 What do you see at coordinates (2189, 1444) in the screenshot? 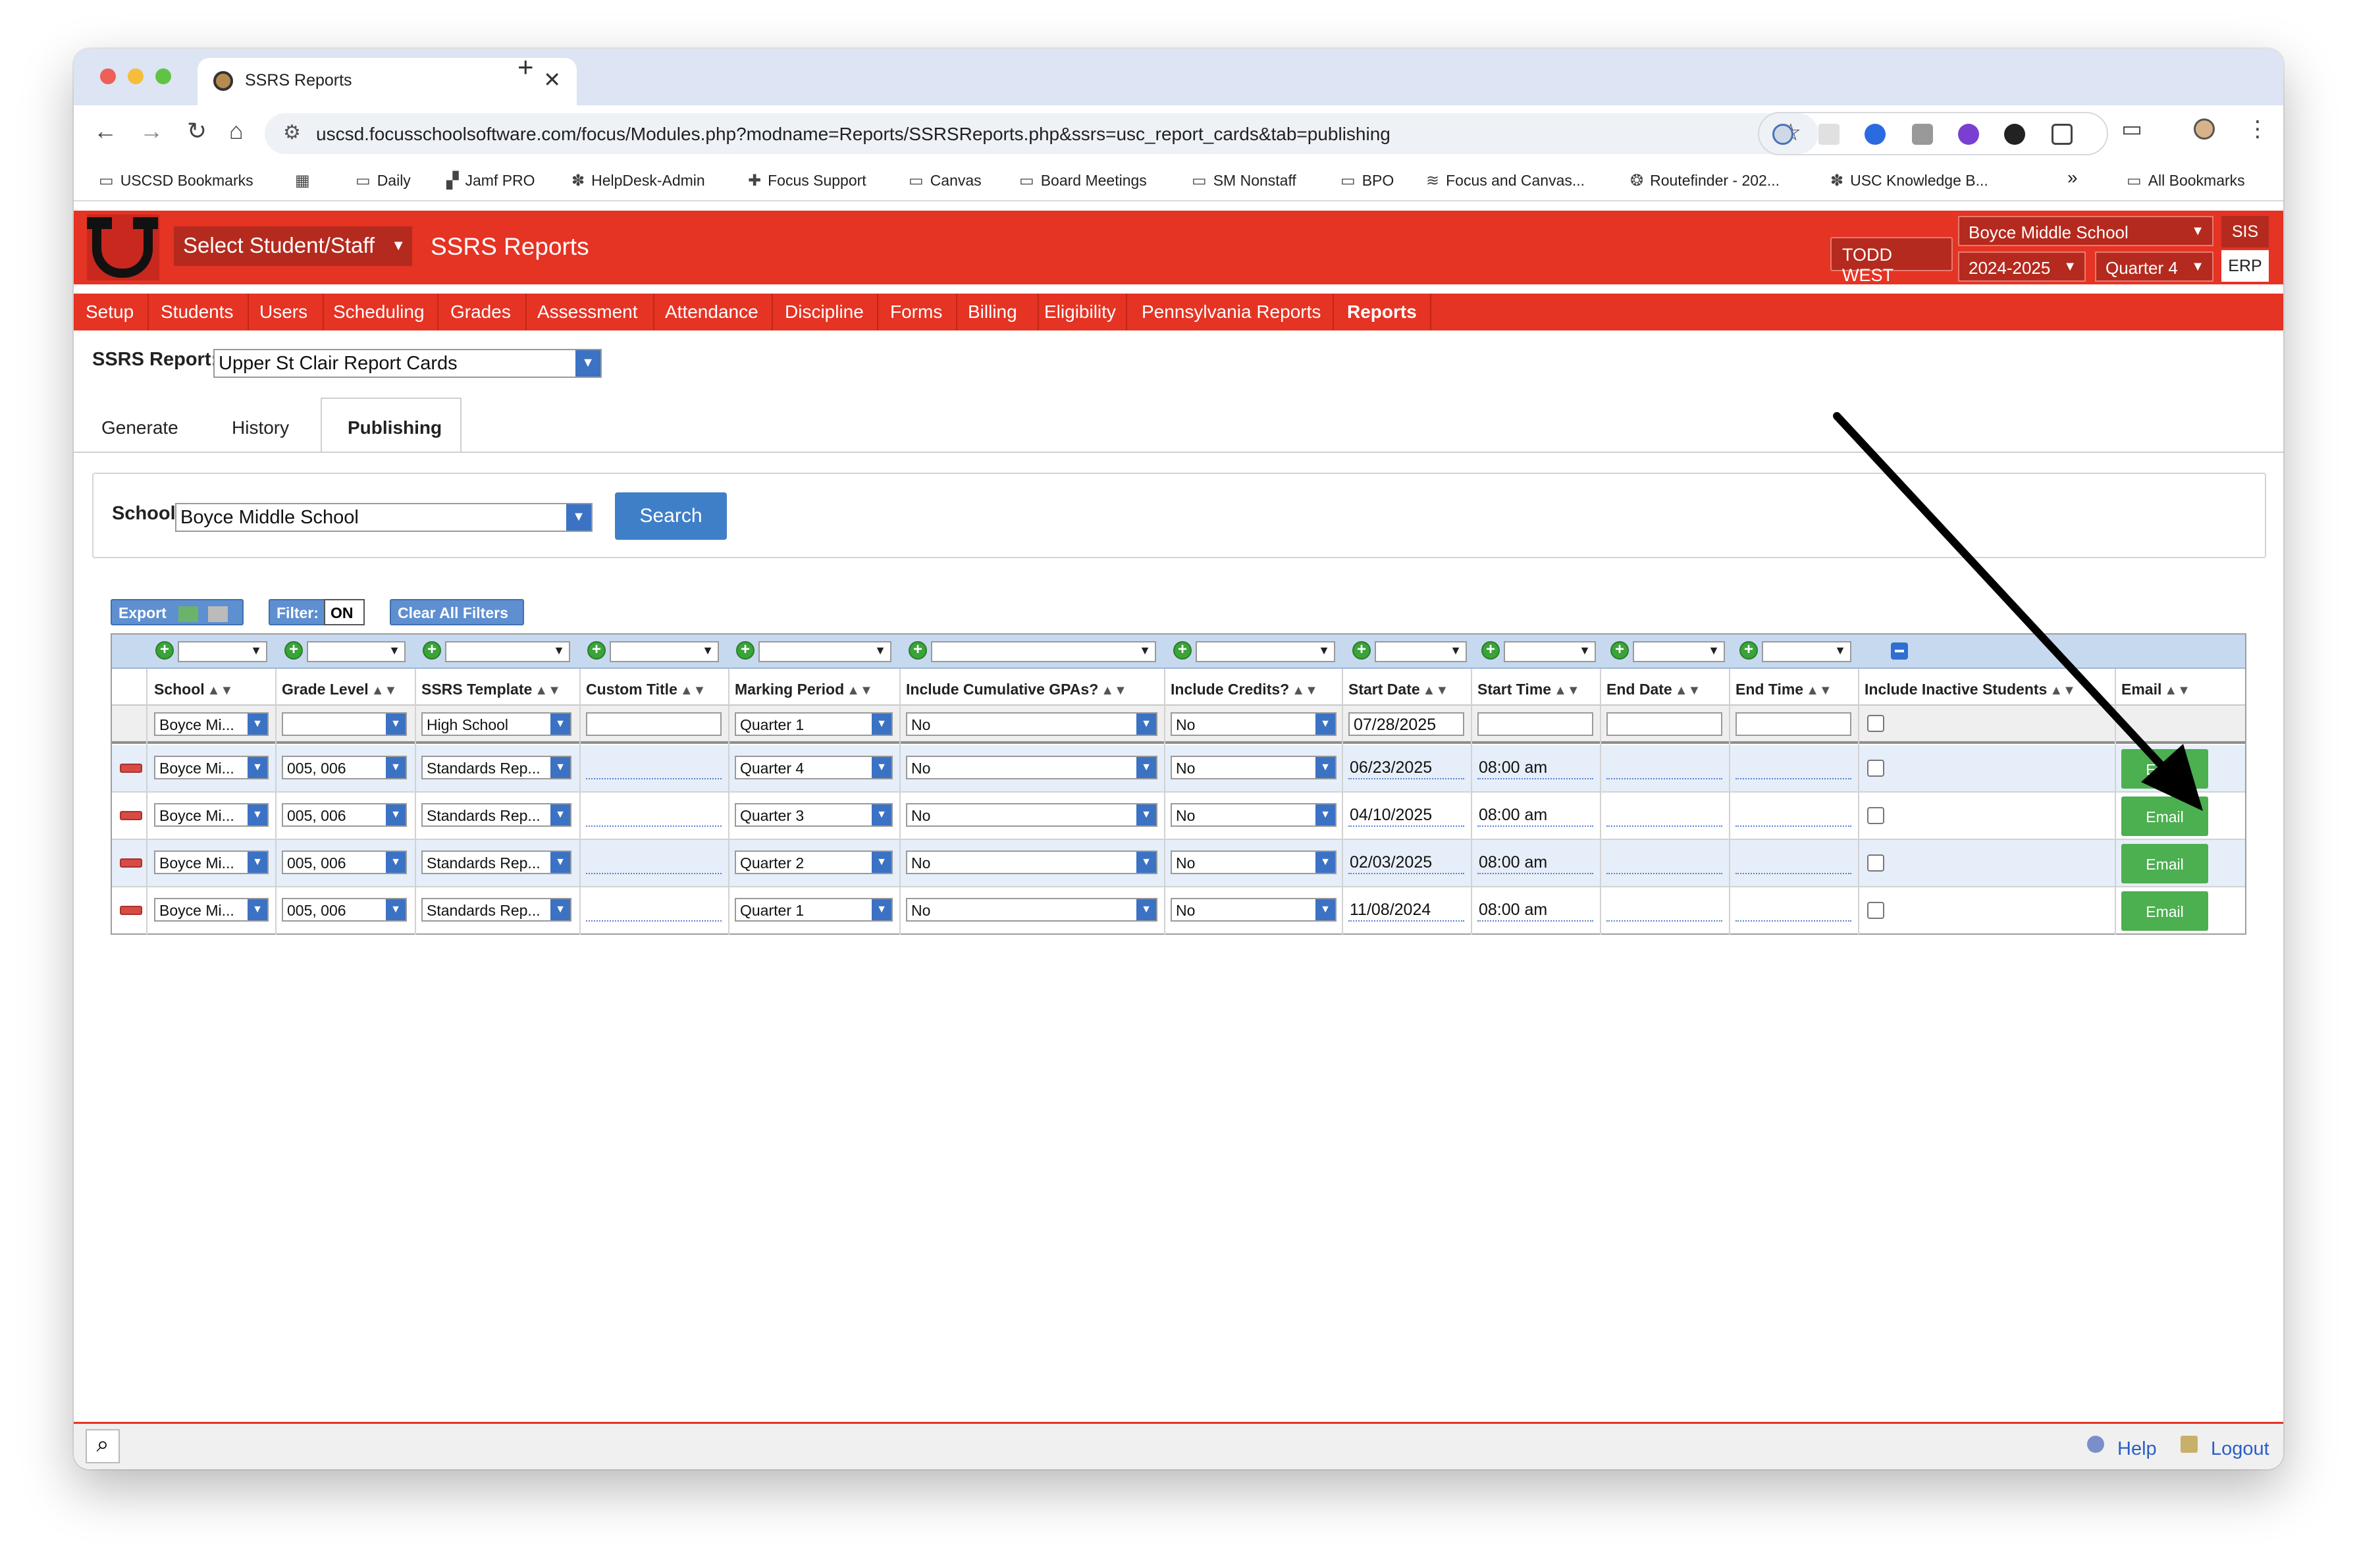
I see `logout-icon` at bounding box center [2189, 1444].